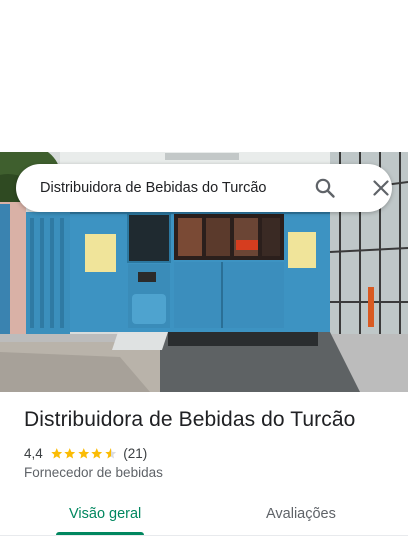 This screenshot has width=408, height=544. What do you see at coordinates (153, 188) in the screenshot?
I see `search-input: Distribuidora de Bebidas do Turcão` at bounding box center [153, 188].